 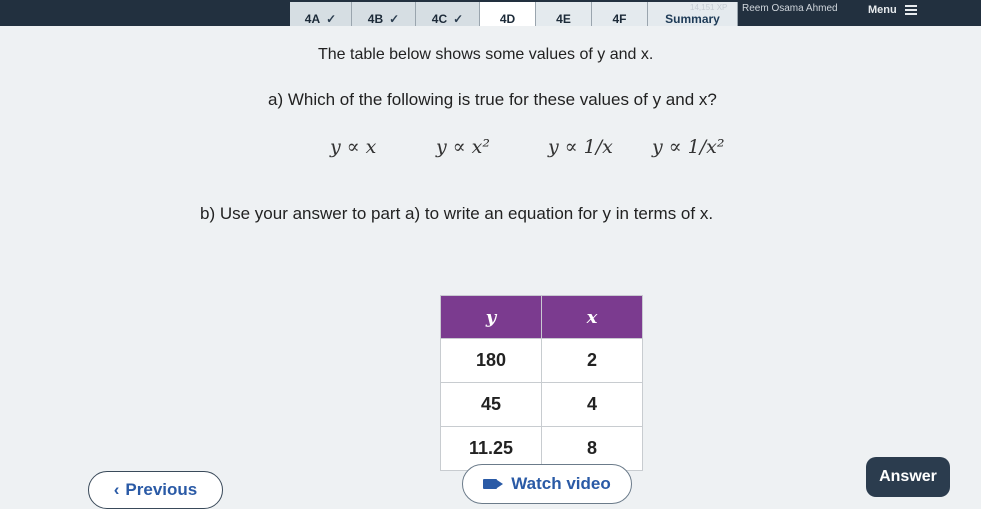 I want to click on option-inverse-square: y ∝ 1/x², so click(x=688, y=147).